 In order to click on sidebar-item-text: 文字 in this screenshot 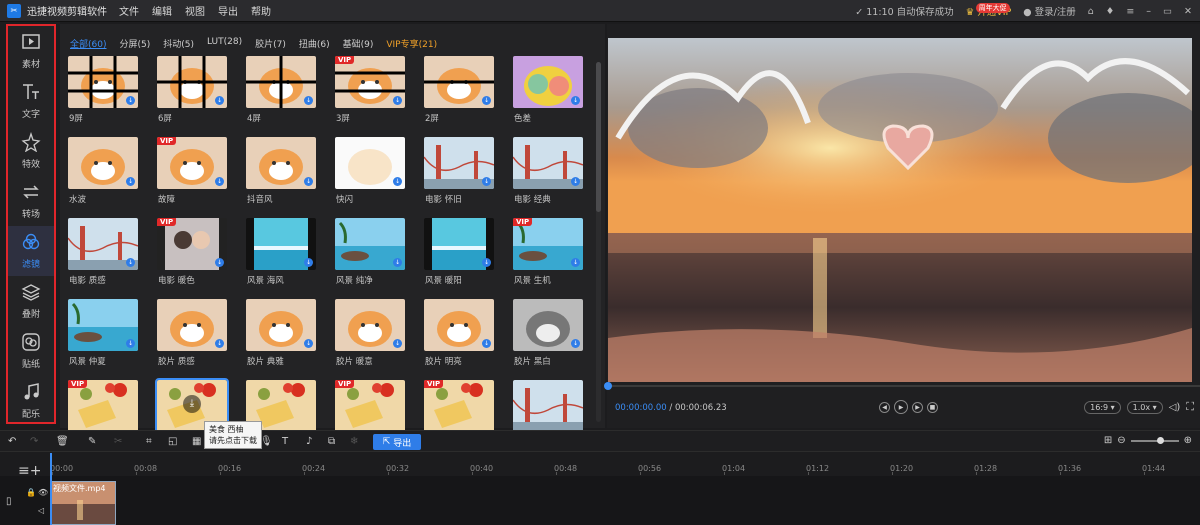, I will do `click(31, 101)`.